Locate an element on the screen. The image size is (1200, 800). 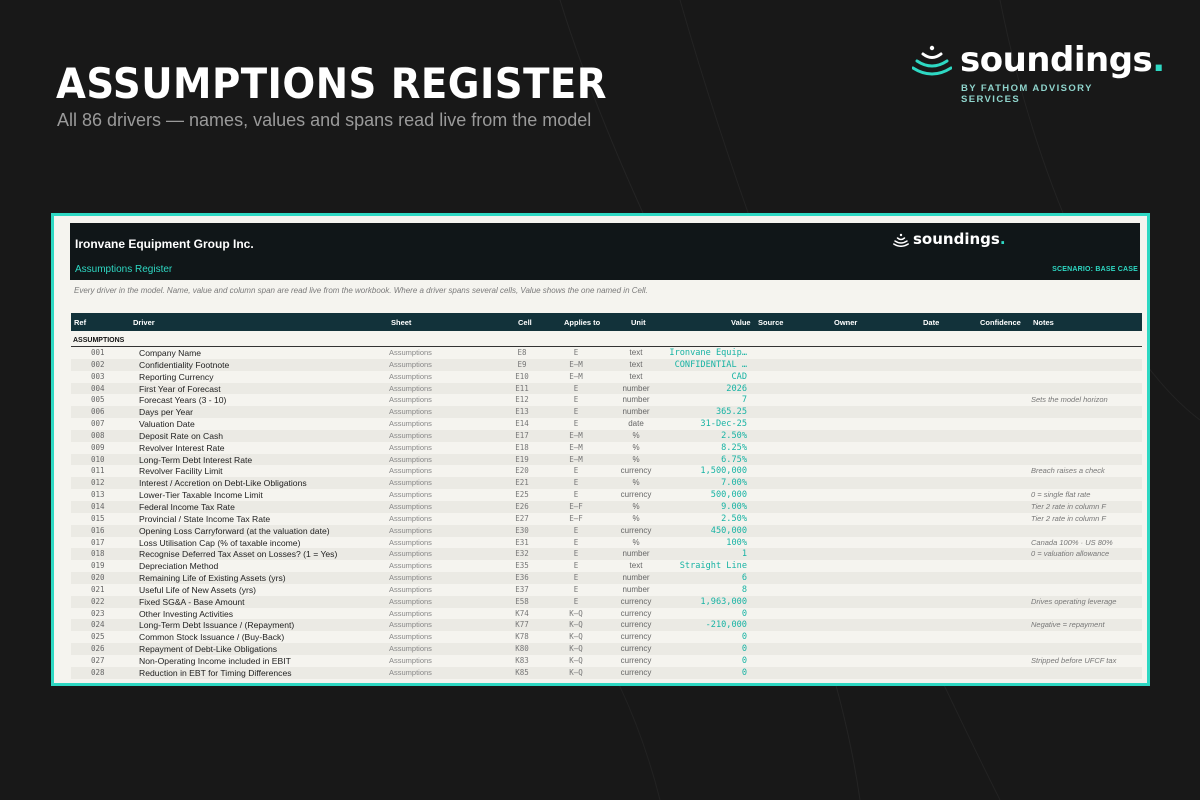
row-value: 100% is located at coordinates (736, 542).